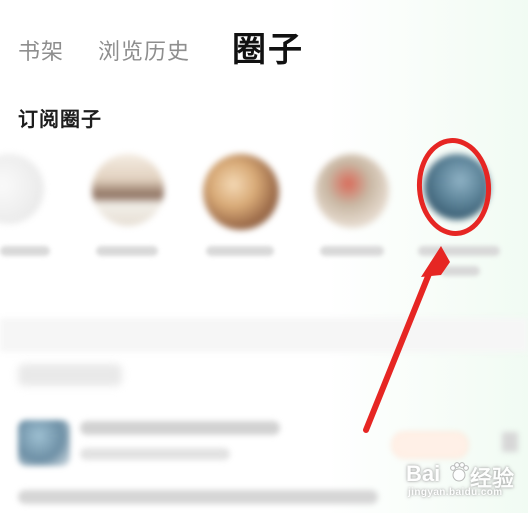 Image resolution: width=528 pixels, height=513 pixels. Describe the element at coordinates (155, 454) in the screenshot. I see `topic-meta-placeholder` at that location.